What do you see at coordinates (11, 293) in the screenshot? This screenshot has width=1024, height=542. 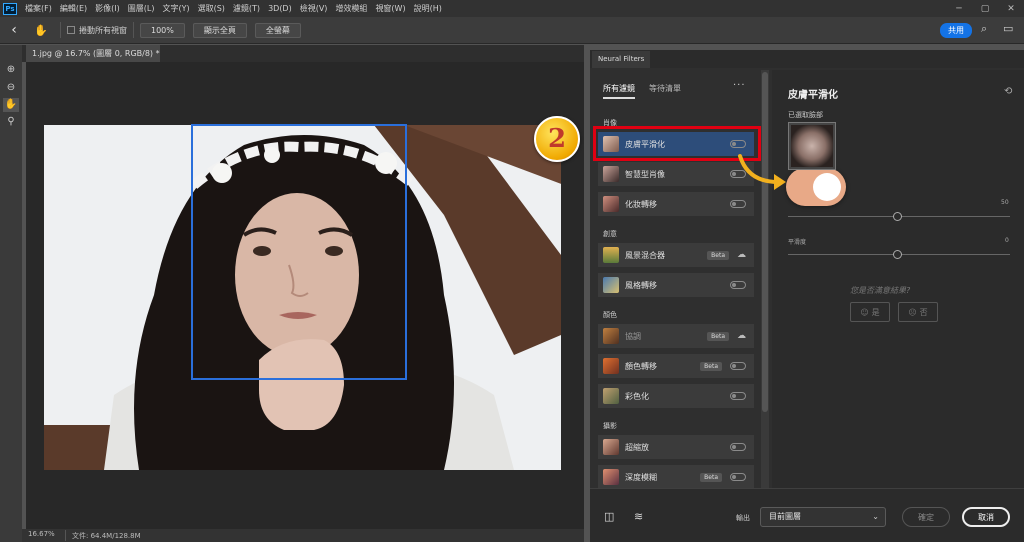 I see `tools-panel: ⊕ ⊖ ✋ ⚲` at bounding box center [11, 293].